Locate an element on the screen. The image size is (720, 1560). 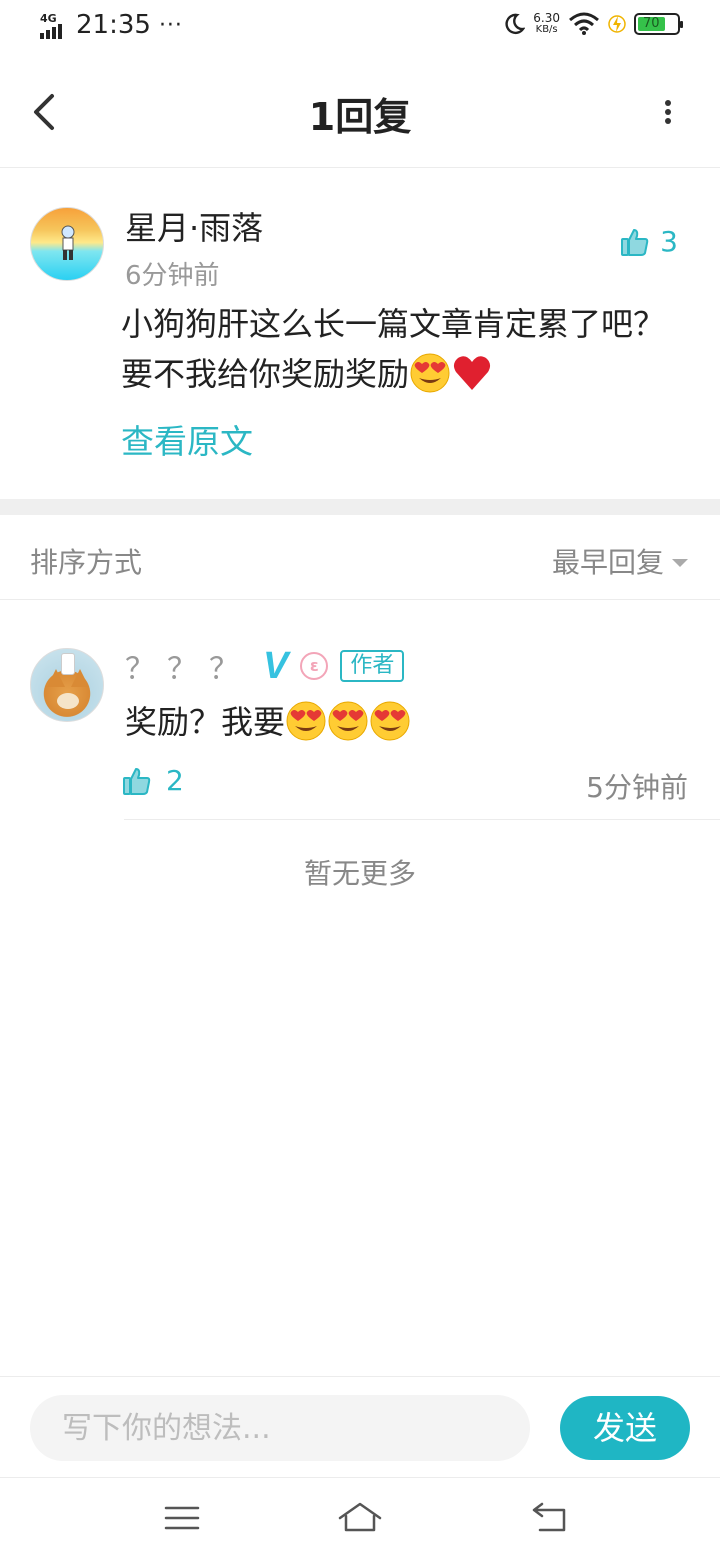
section-divider is located at coordinates (360, 507).